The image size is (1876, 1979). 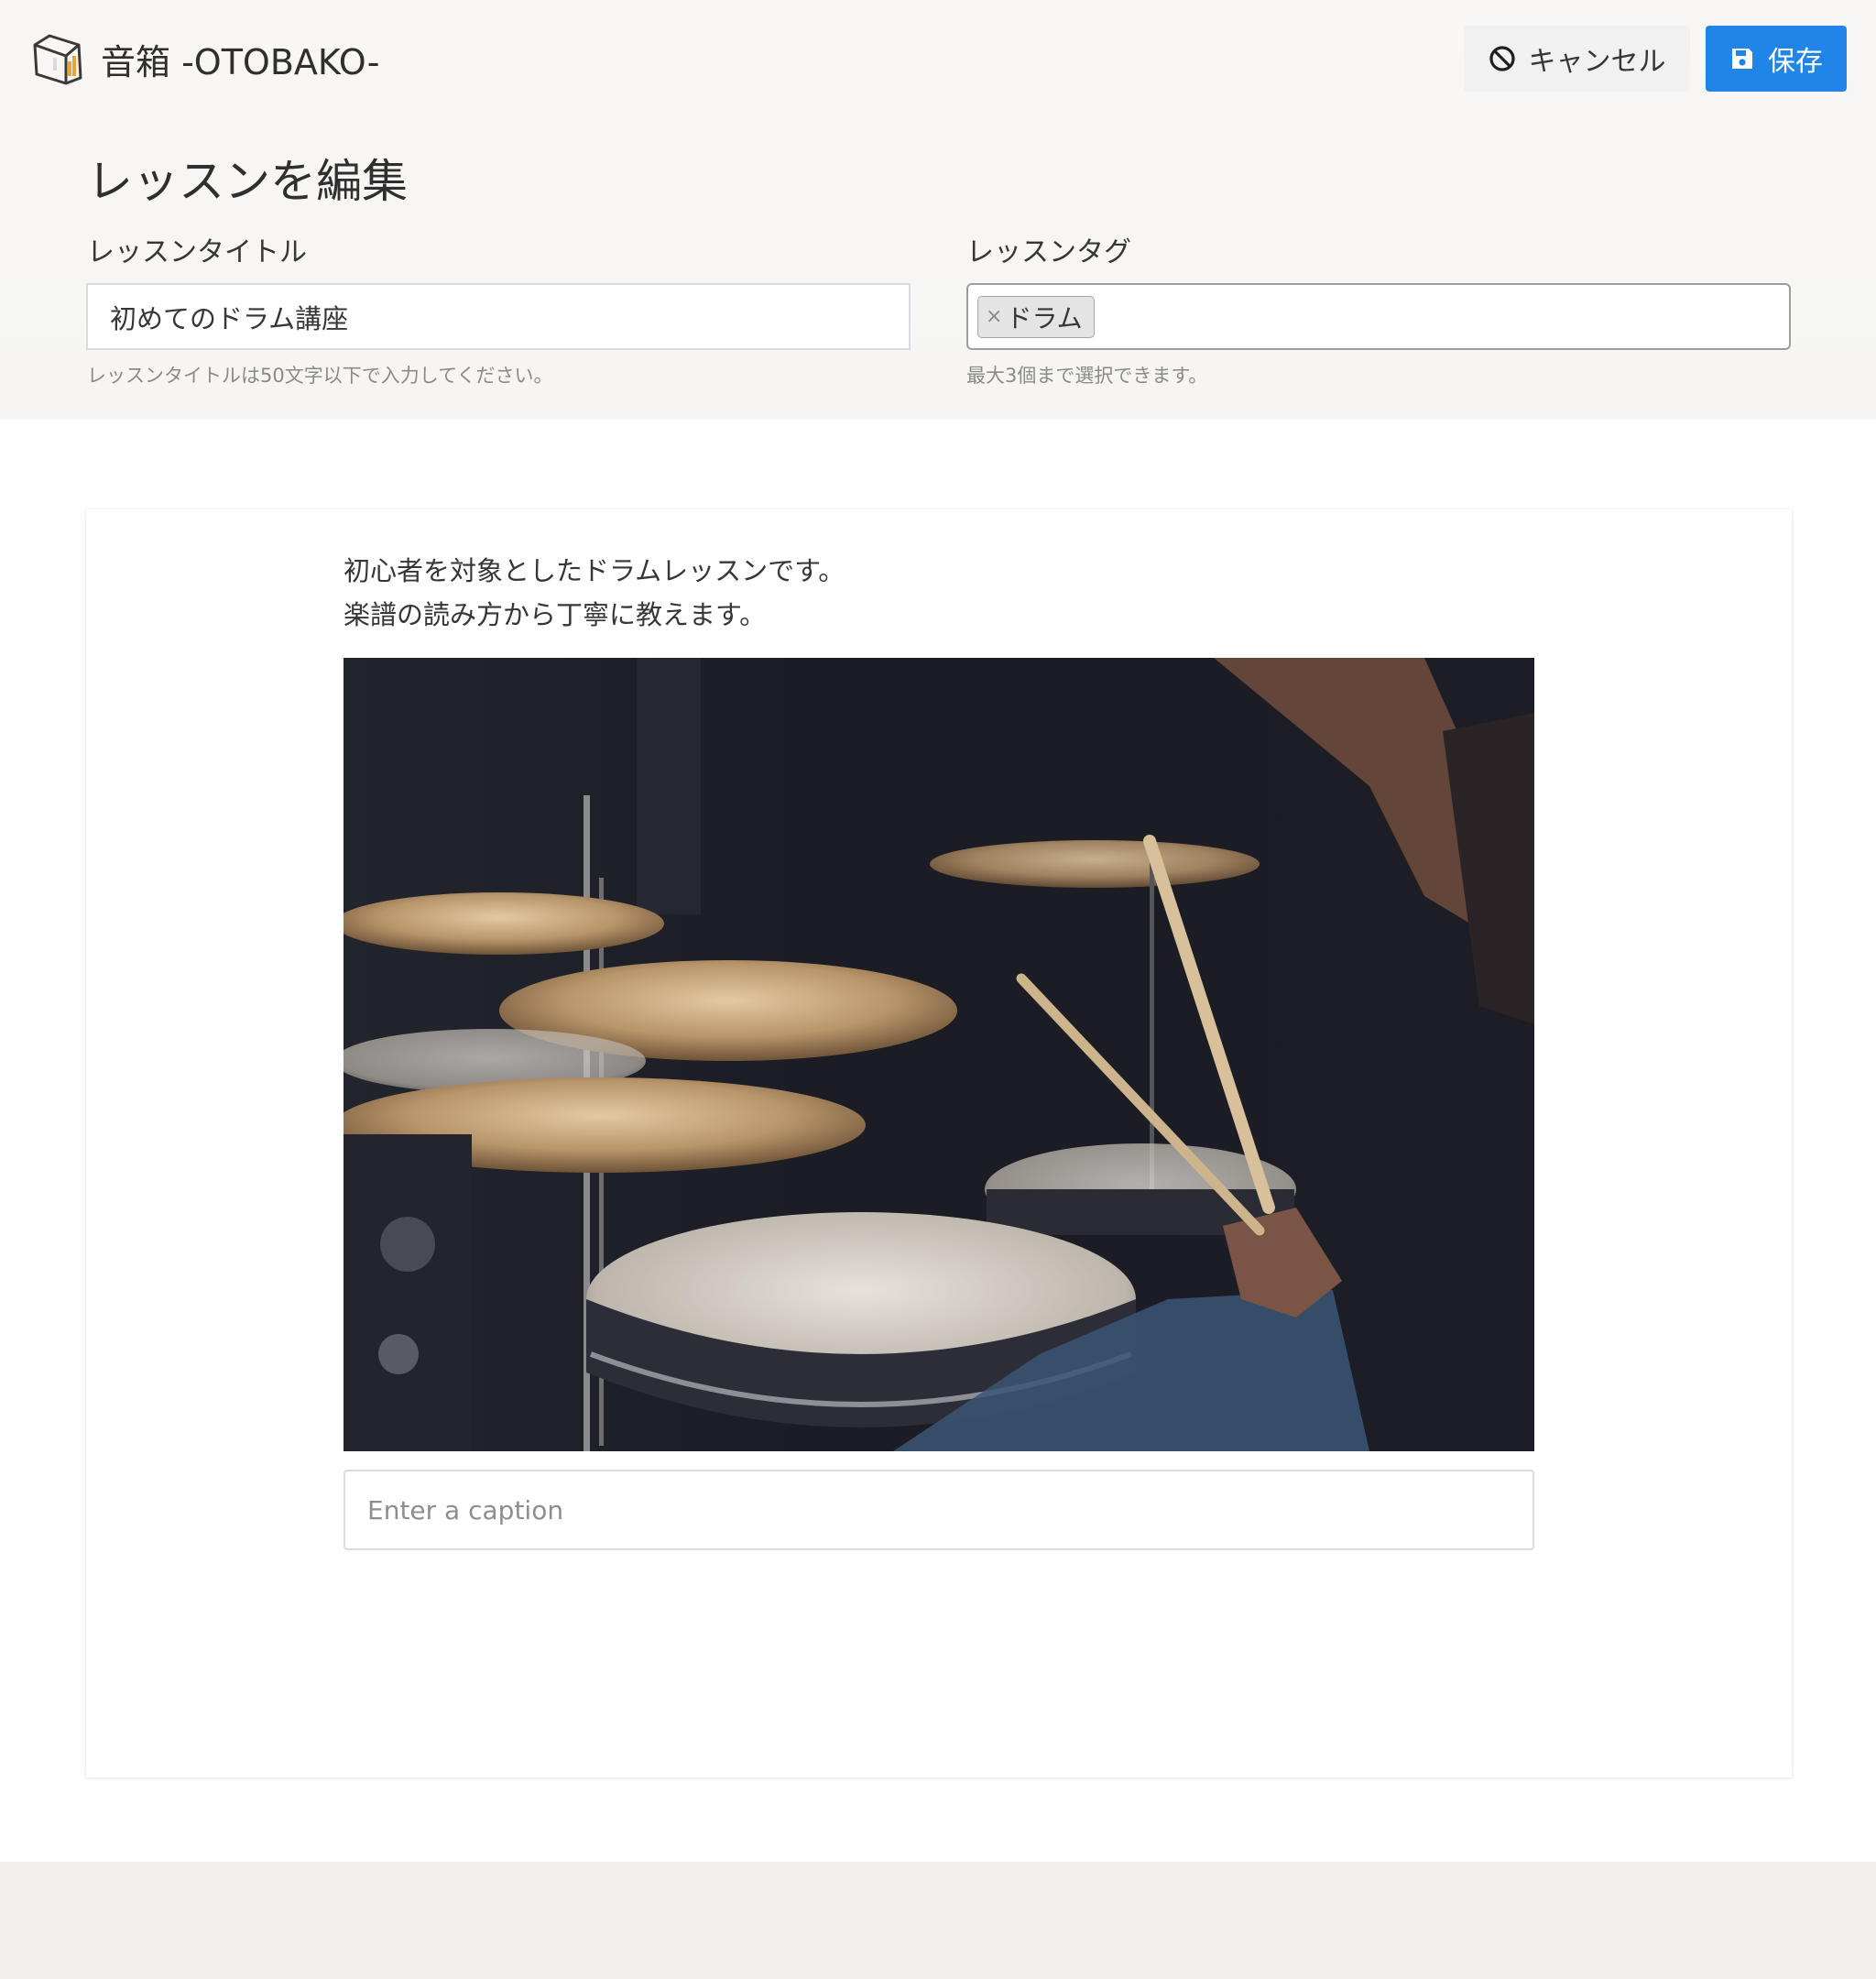 I want to click on description-paragraph: 初心者を対象としたドラムレッスンです。, so click(x=594, y=569).